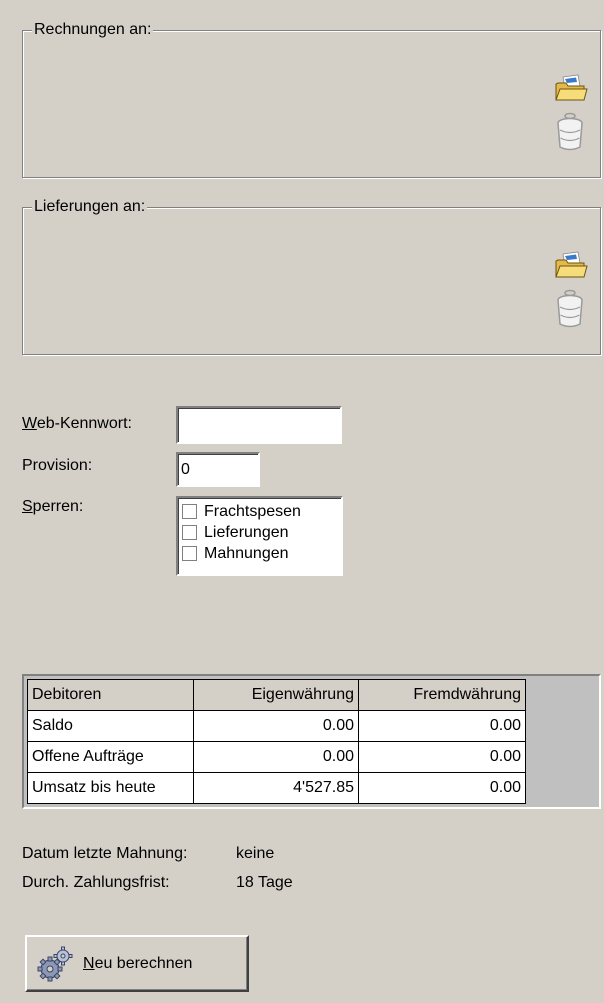  I want to click on provision-input, so click(218, 469).